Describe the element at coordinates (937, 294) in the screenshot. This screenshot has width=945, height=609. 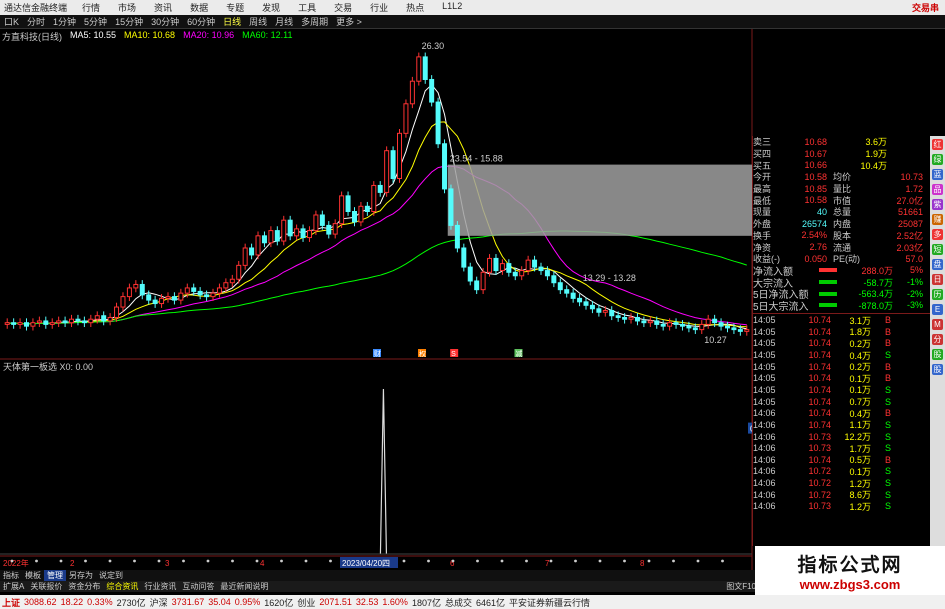
I see `toolbar-icon: 历` at that location.